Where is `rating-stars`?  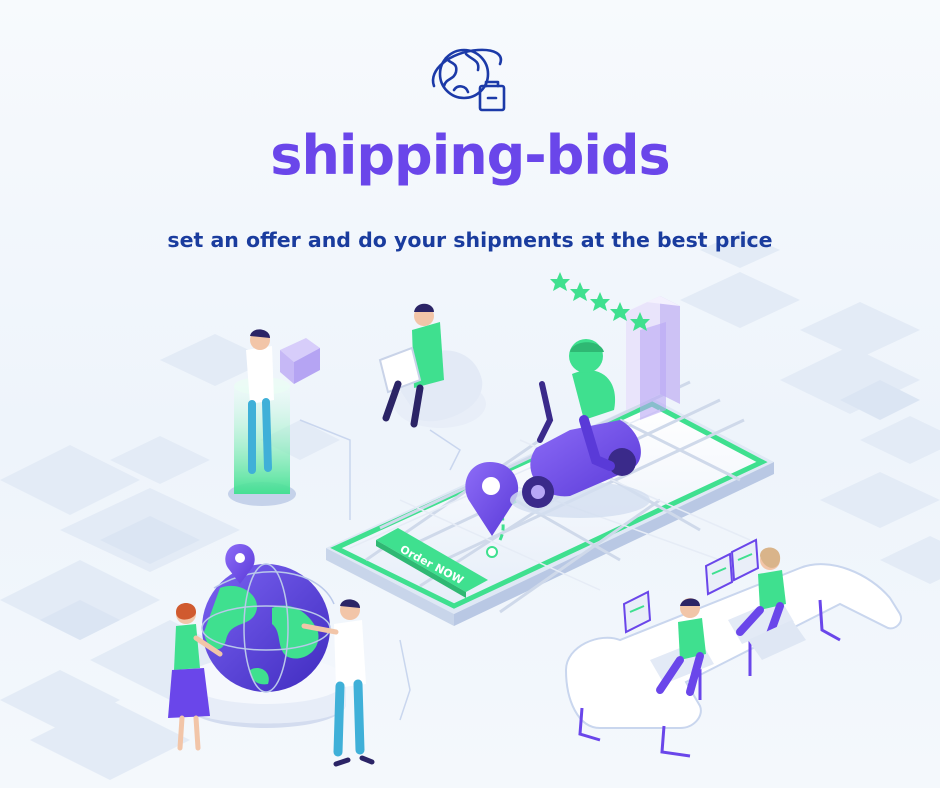 rating-stars is located at coordinates (600, 301).